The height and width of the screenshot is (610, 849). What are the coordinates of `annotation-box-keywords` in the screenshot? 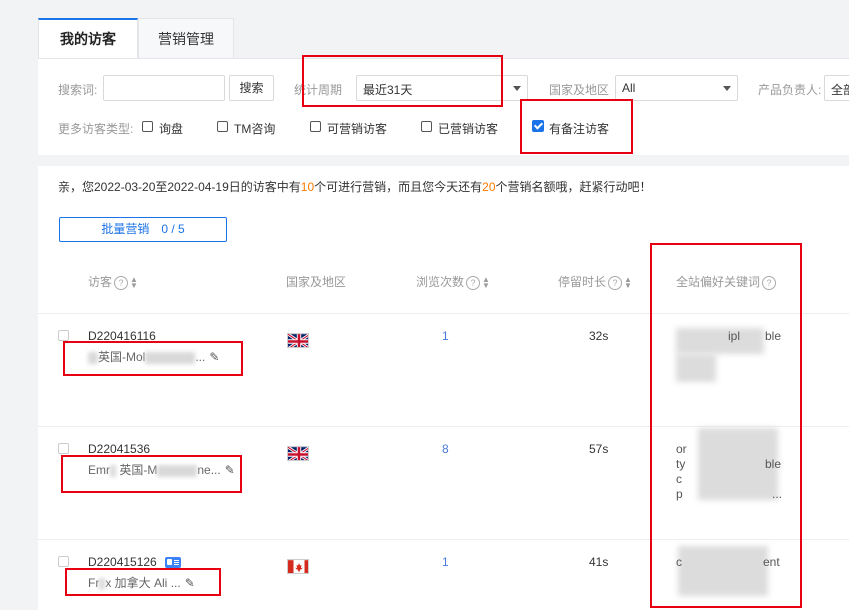 It's located at (726, 425).